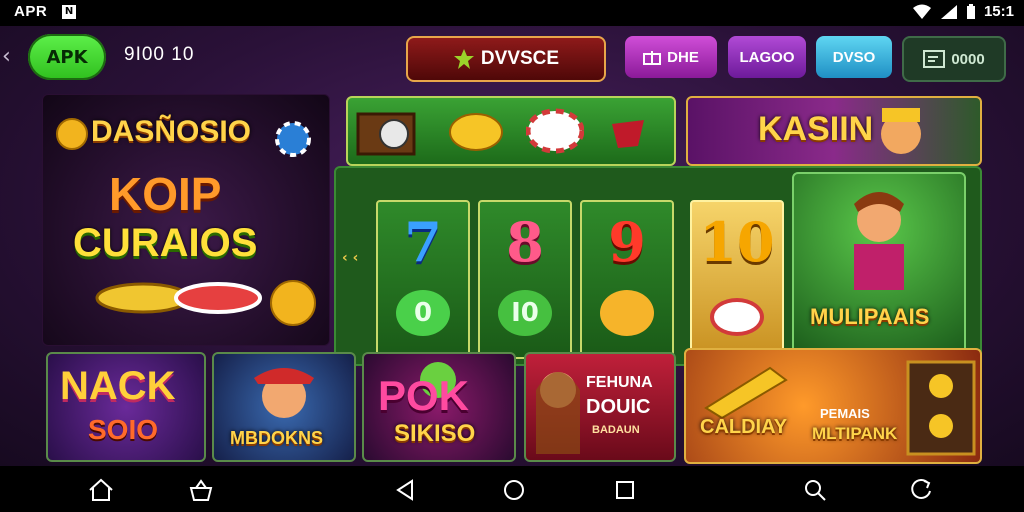  Describe the element at coordinates (101, 490) in the screenshot. I see `home-icon` at that location.